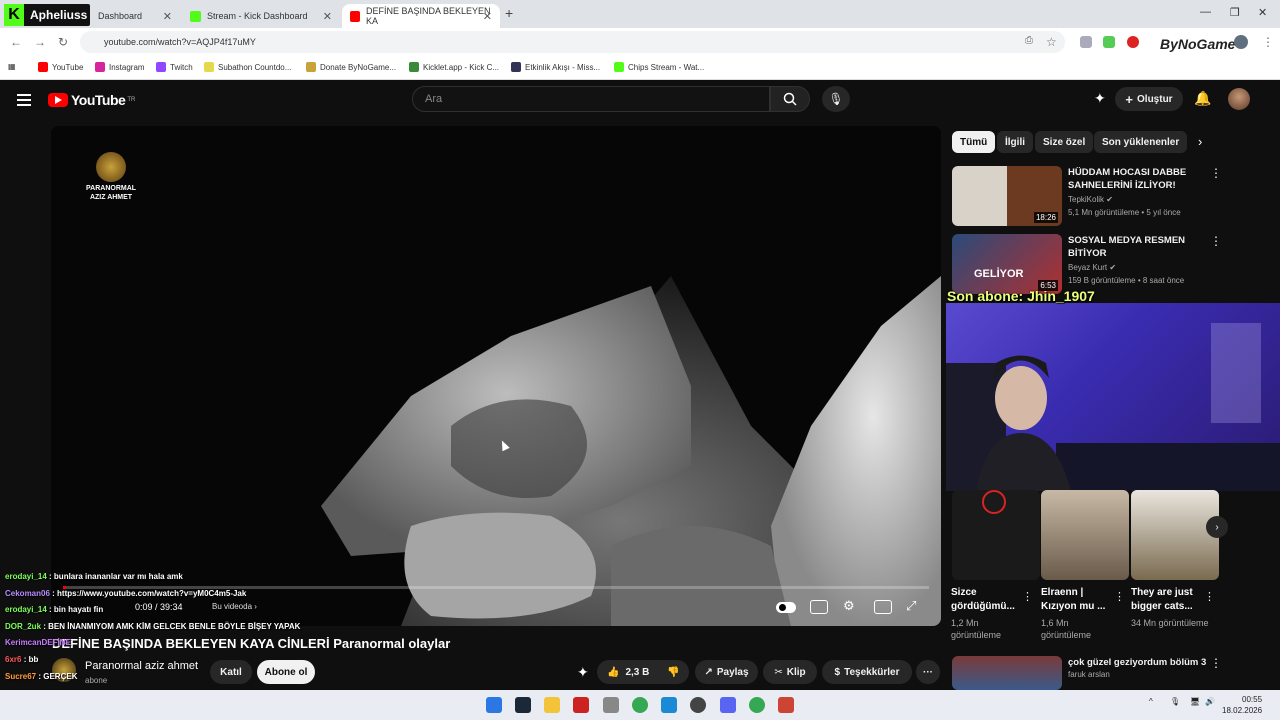 This screenshot has height=720, width=1280. What do you see at coordinates (849, 606) in the screenshot?
I see `settings-gear-icon: ⚙` at bounding box center [849, 606].